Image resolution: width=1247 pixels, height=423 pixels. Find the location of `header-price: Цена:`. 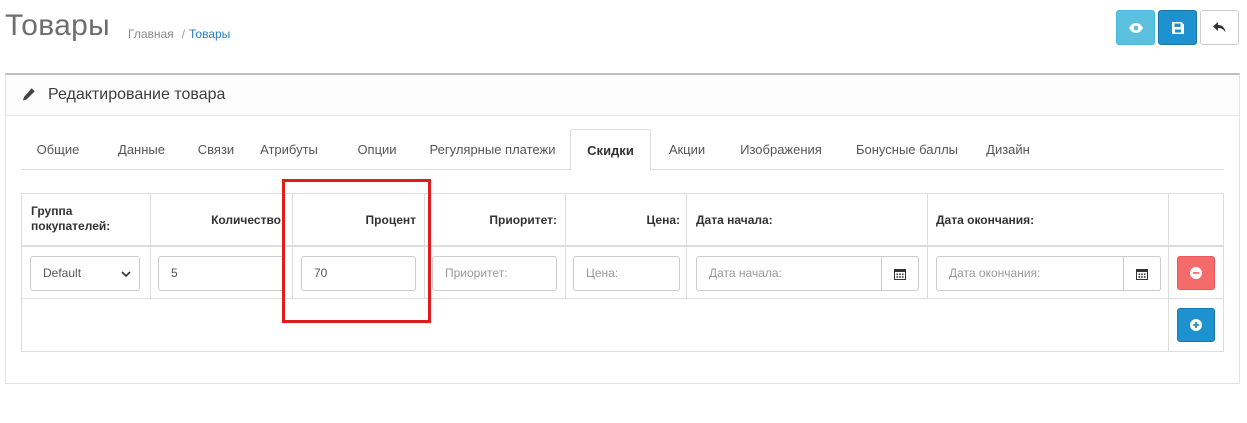

header-price: Цена: is located at coordinates (663, 220).